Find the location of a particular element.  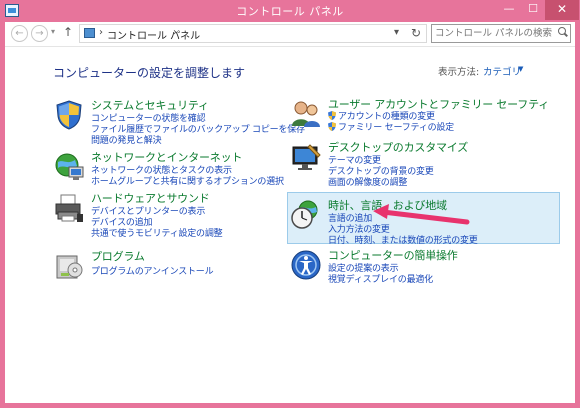

address-bar: › コントロール パネル › ▾ ↻ is located at coordinates (253, 33).